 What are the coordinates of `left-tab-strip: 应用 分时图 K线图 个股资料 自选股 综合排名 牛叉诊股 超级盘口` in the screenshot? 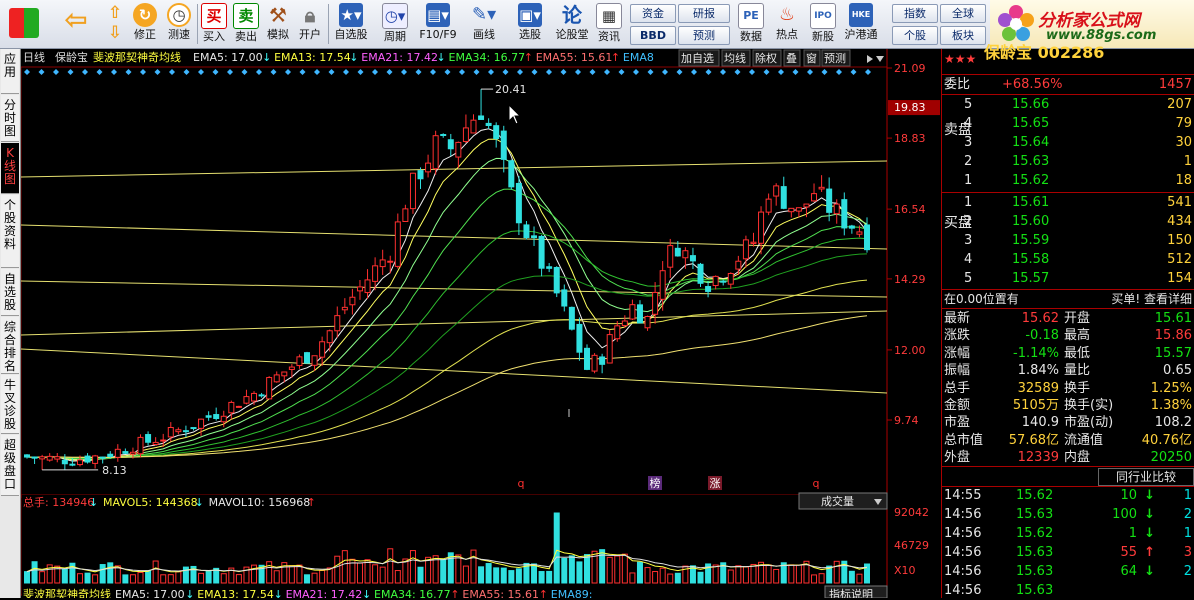 It's located at (10, 323).